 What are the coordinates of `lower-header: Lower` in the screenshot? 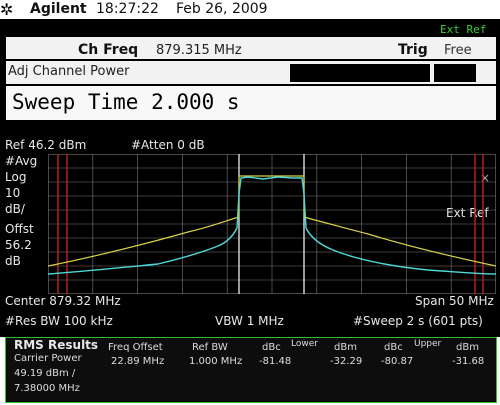 It's located at (304, 344).